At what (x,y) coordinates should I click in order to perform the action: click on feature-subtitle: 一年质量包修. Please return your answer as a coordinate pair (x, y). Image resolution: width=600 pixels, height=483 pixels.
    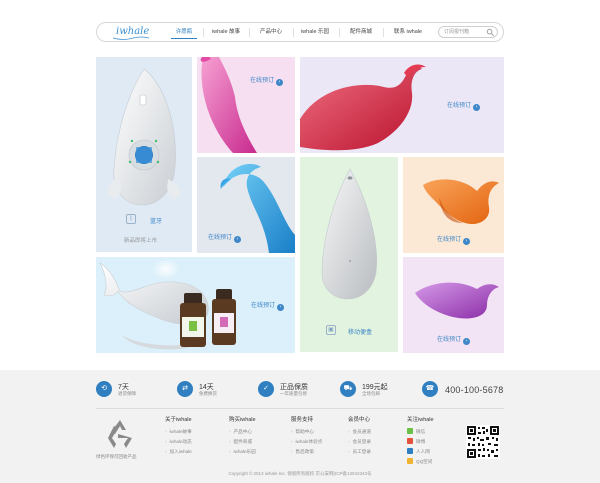
    Looking at the image, I should click on (293, 393).